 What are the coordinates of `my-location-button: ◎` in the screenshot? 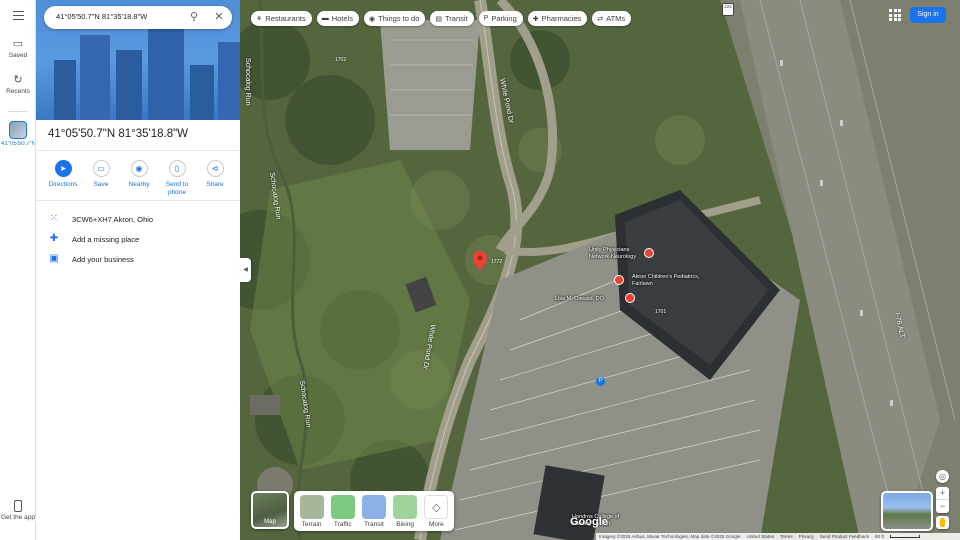 It's located at (942, 476).